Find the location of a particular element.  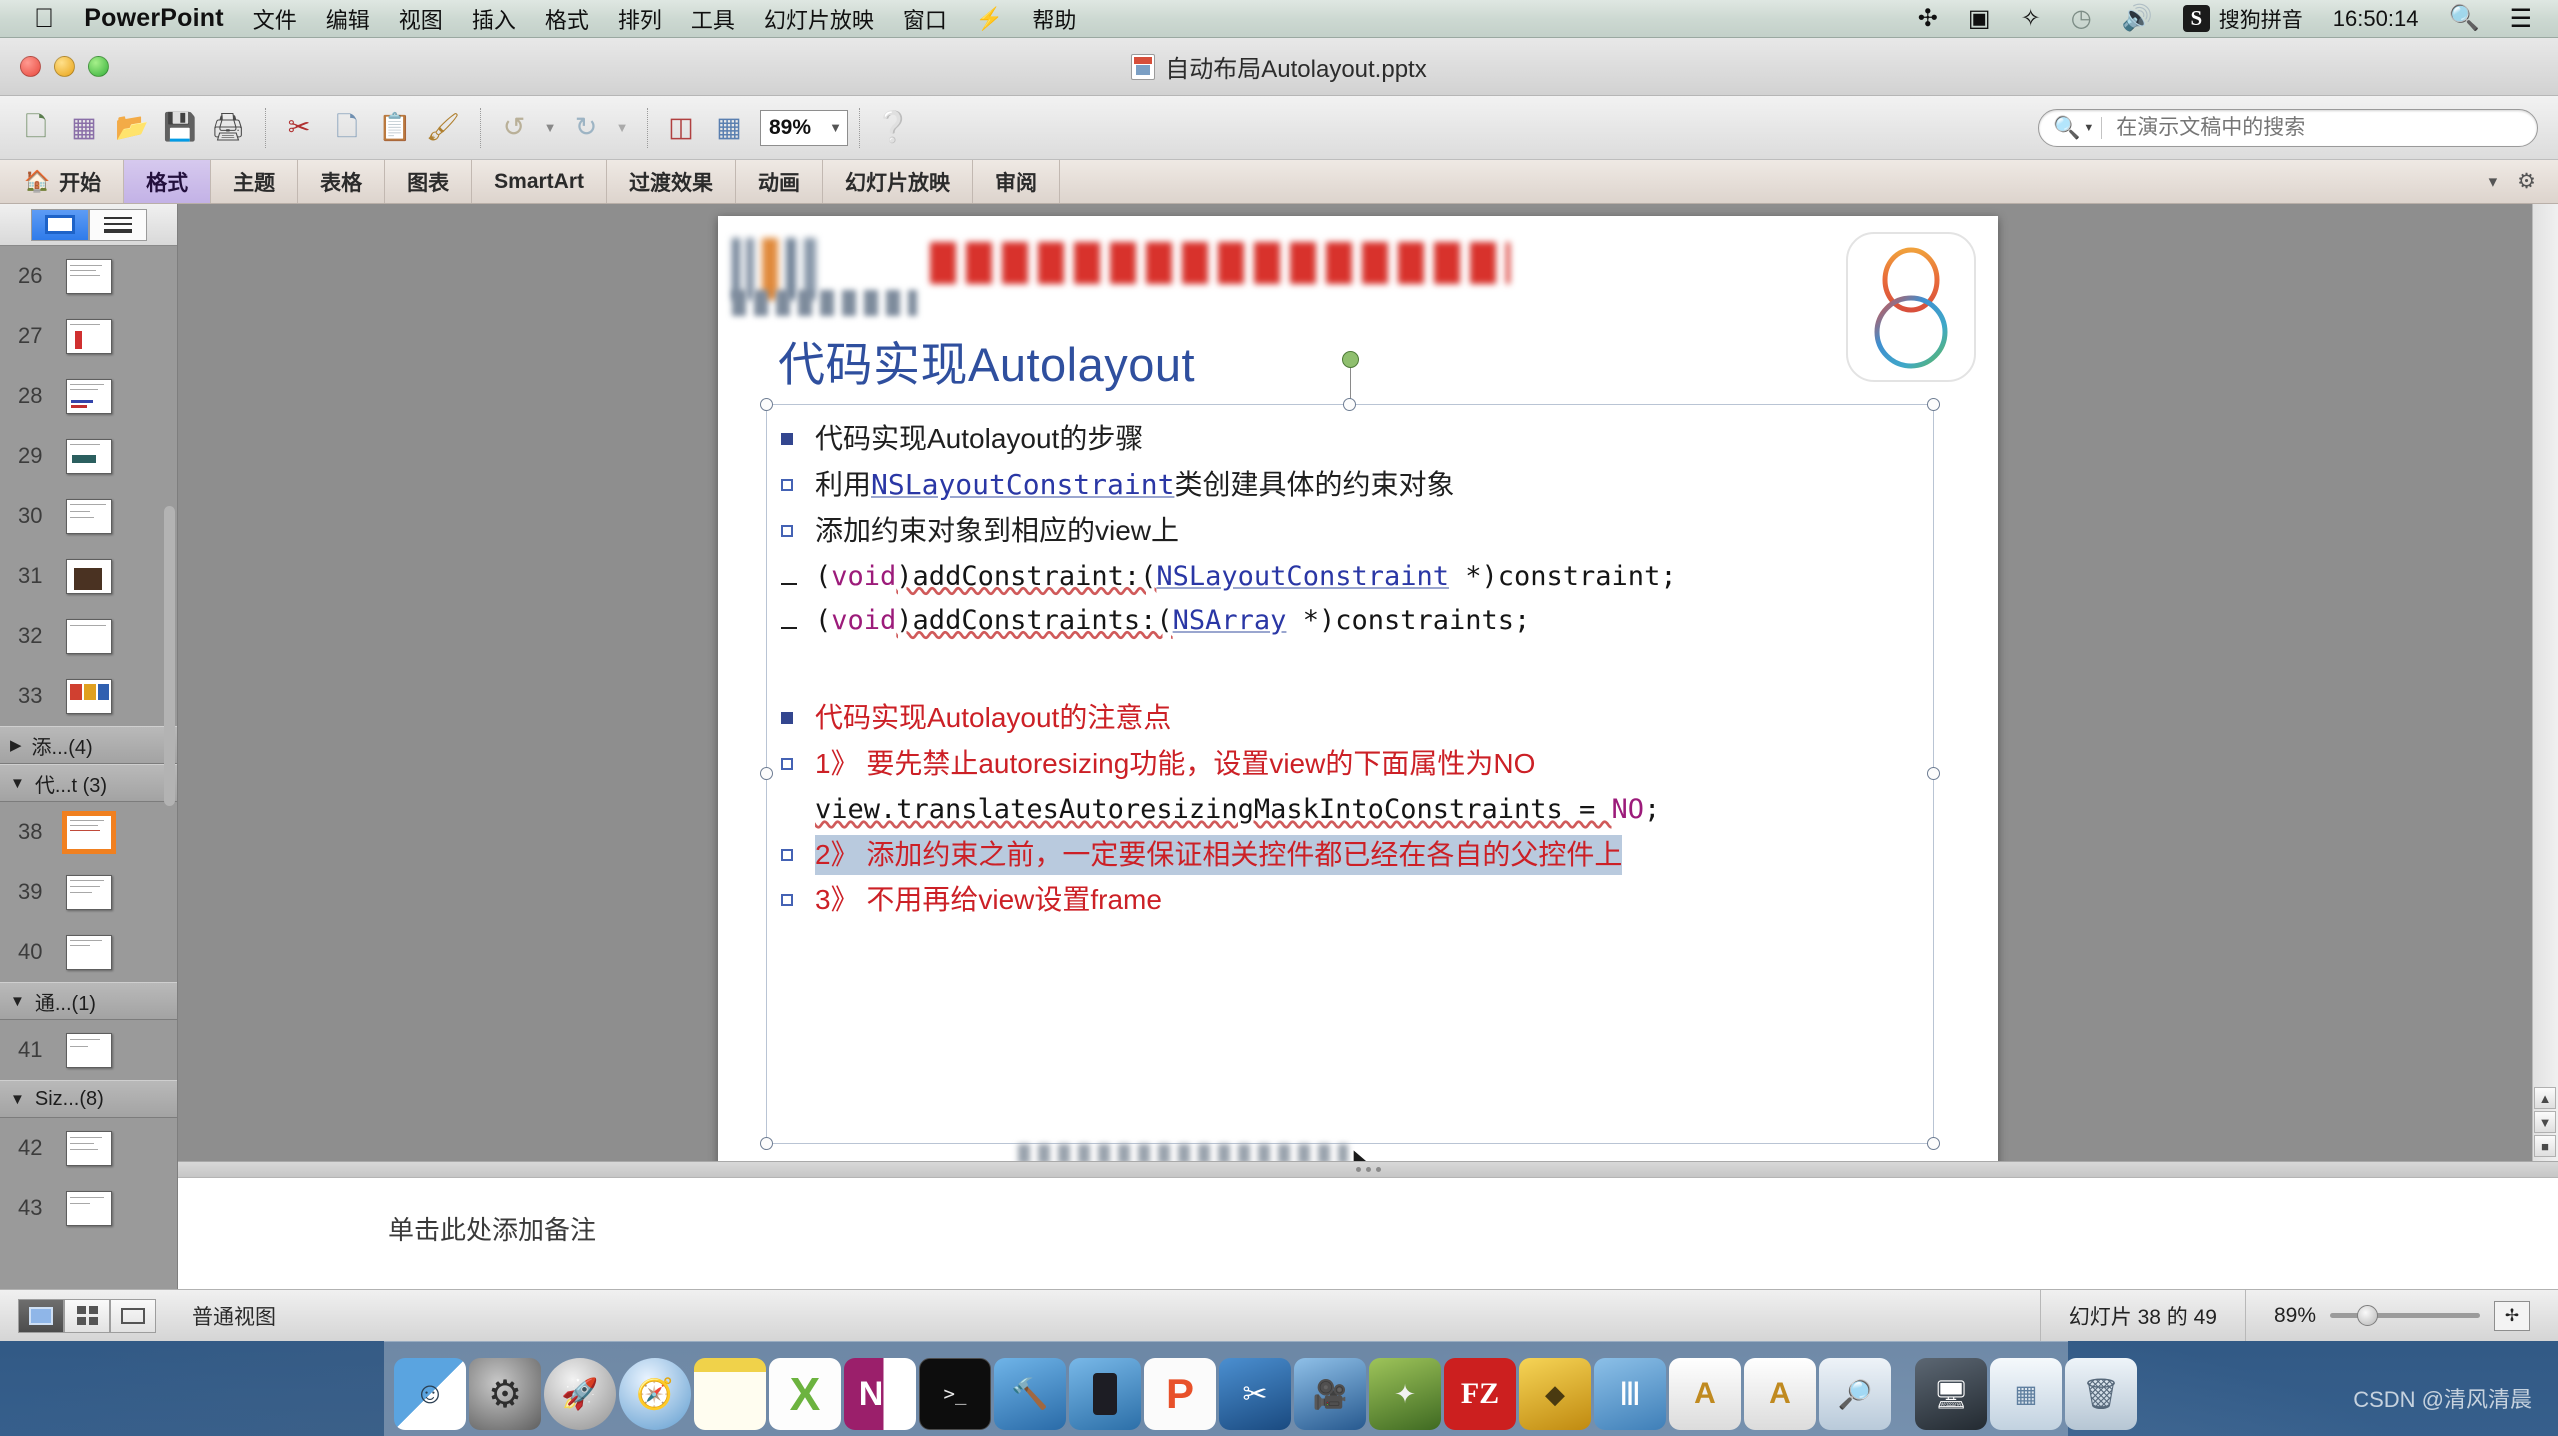

list-item: 代码实现Autolayout的注意点 is located at coordinates (1352, 718).